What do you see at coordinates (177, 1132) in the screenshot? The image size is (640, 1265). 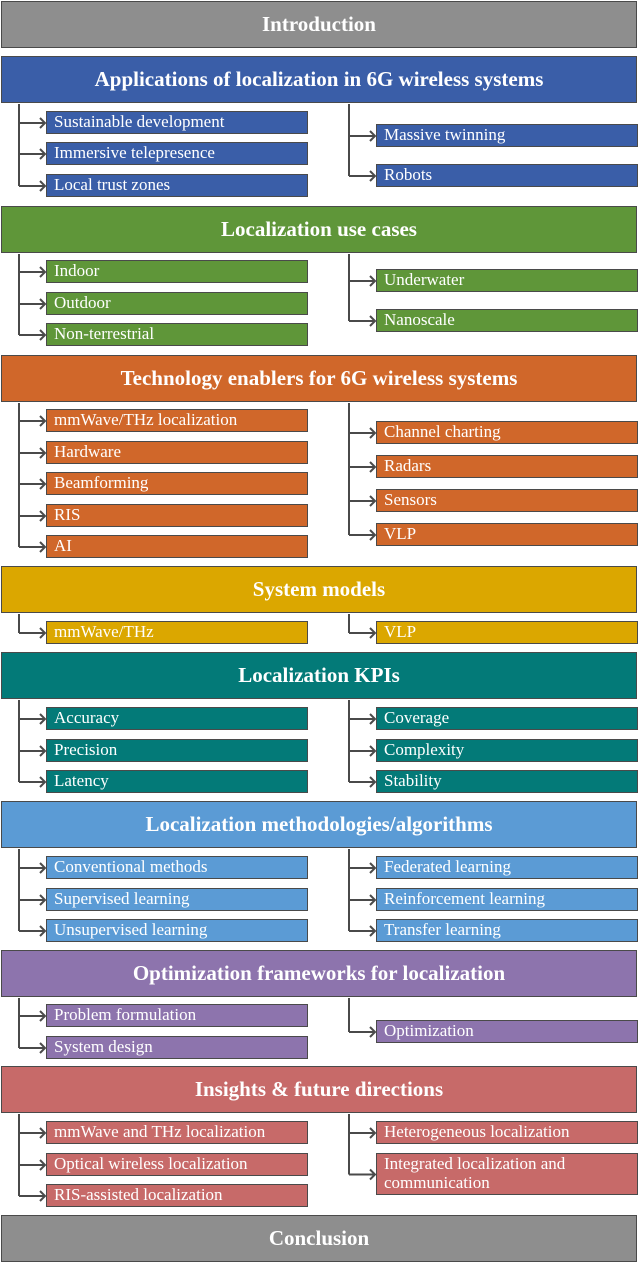 I see `topic-item: mmWave and THz localization` at bounding box center [177, 1132].